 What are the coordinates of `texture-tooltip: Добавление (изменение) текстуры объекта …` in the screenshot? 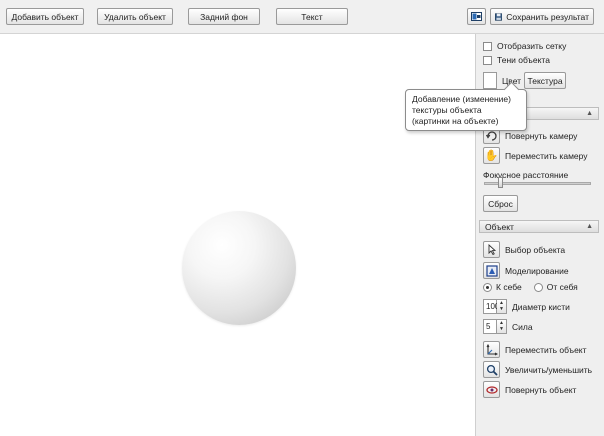 It's located at (466, 110).